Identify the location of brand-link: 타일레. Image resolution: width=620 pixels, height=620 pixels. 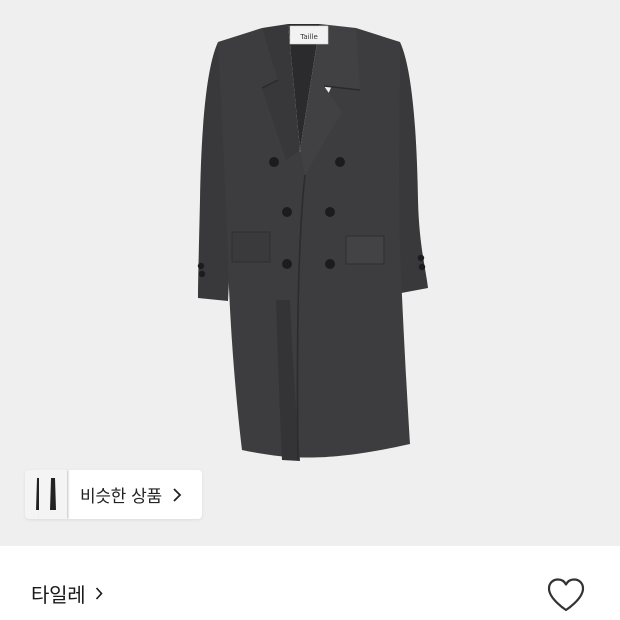
(67, 593).